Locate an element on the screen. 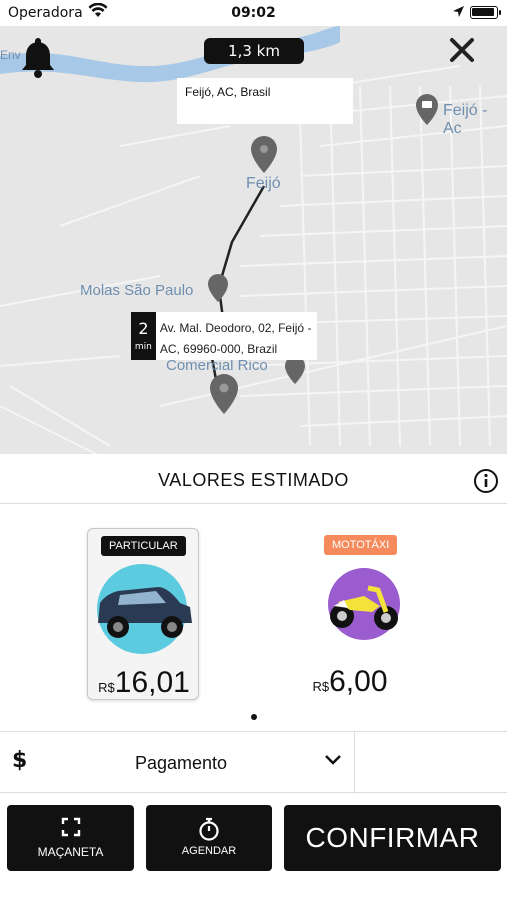 This screenshot has height=900, width=507. price-particular: R$16,01 is located at coordinates (144, 683).